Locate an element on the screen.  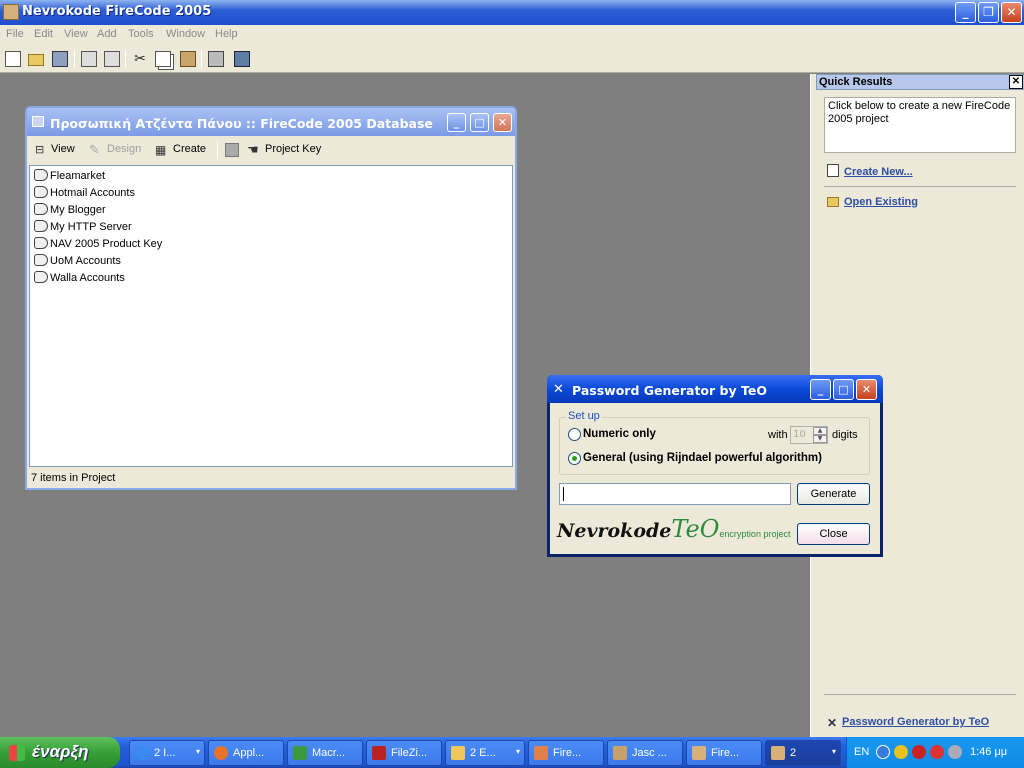
database-window-icon is located at coordinates (38, 121).